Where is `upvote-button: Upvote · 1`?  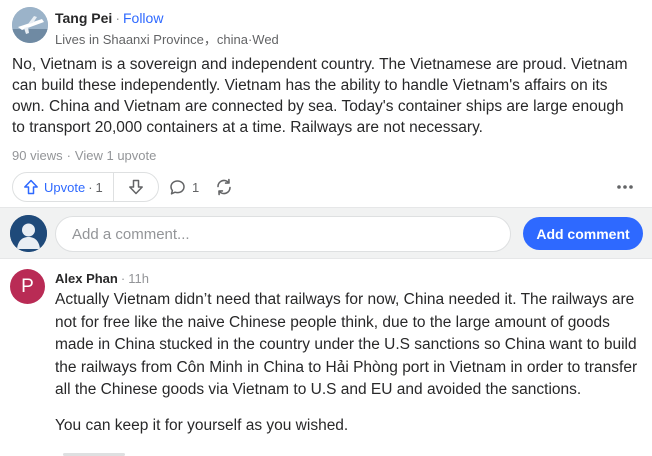 upvote-button: Upvote · 1 is located at coordinates (63, 187).